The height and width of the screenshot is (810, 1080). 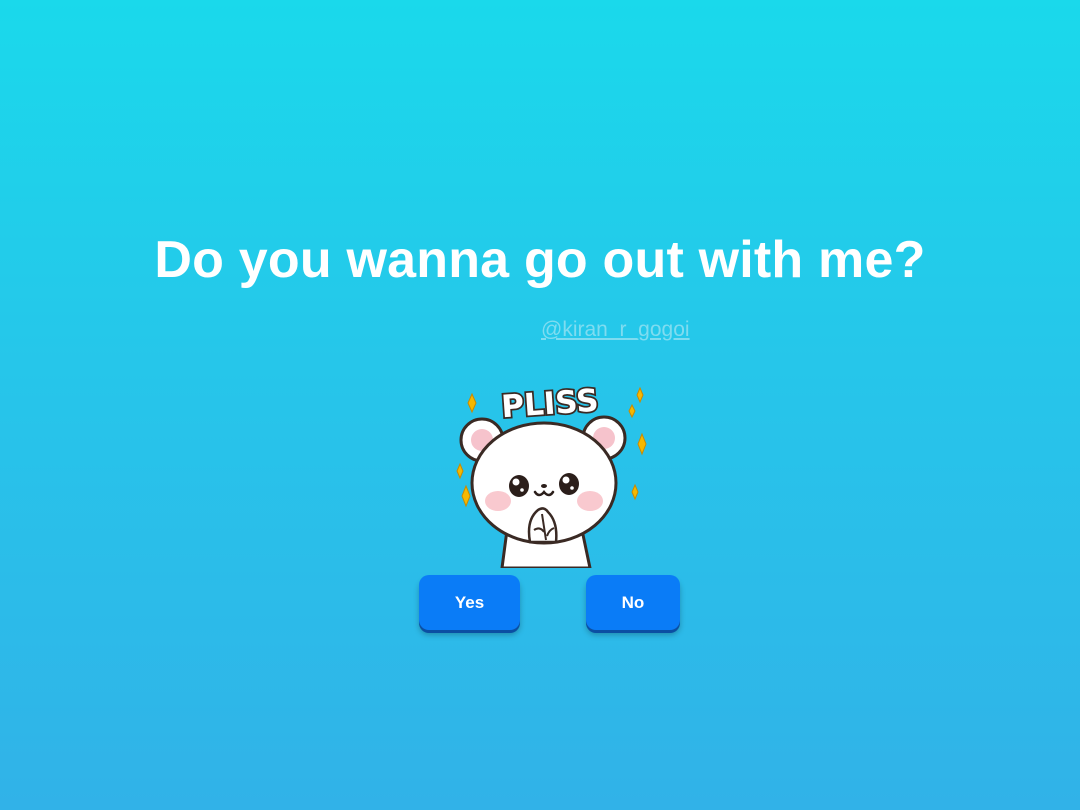 What do you see at coordinates (550, 404) in the screenshot?
I see `svg-text: PLISS` at bounding box center [550, 404].